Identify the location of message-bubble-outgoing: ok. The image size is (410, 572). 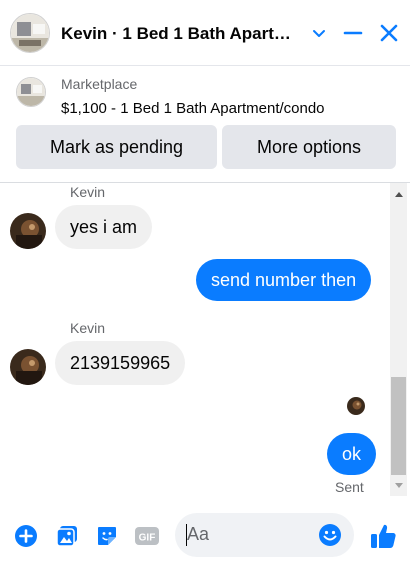
(352, 454).